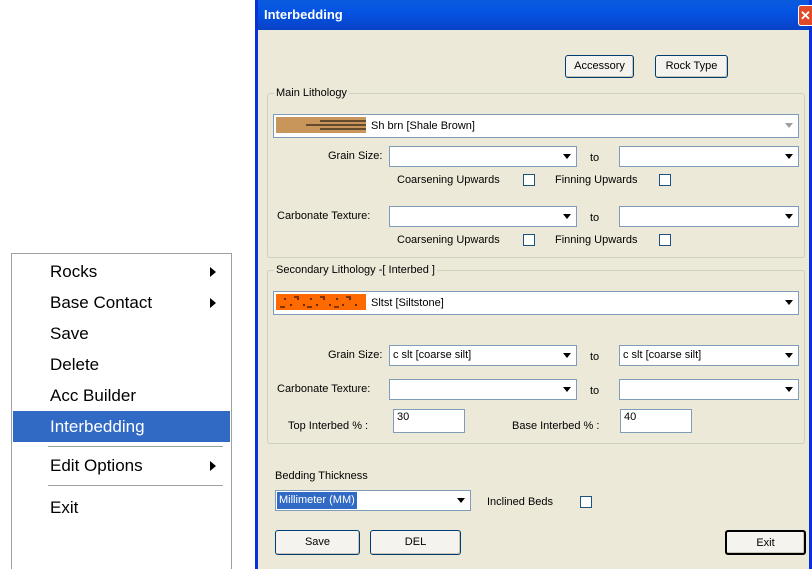  Describe the element at coordinates (97, 426) in the screenshot. I see `menu-item-label: Interbedding` at that location.